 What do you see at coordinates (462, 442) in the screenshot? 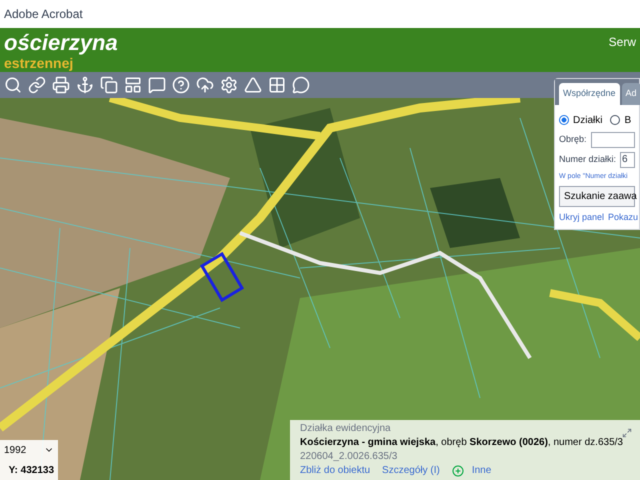
I see `parcel-description: Kościerzyna - gmina wiejska, obręb Skorzewo (0026), numer dz.635/3` at bounding box center [462, 442].